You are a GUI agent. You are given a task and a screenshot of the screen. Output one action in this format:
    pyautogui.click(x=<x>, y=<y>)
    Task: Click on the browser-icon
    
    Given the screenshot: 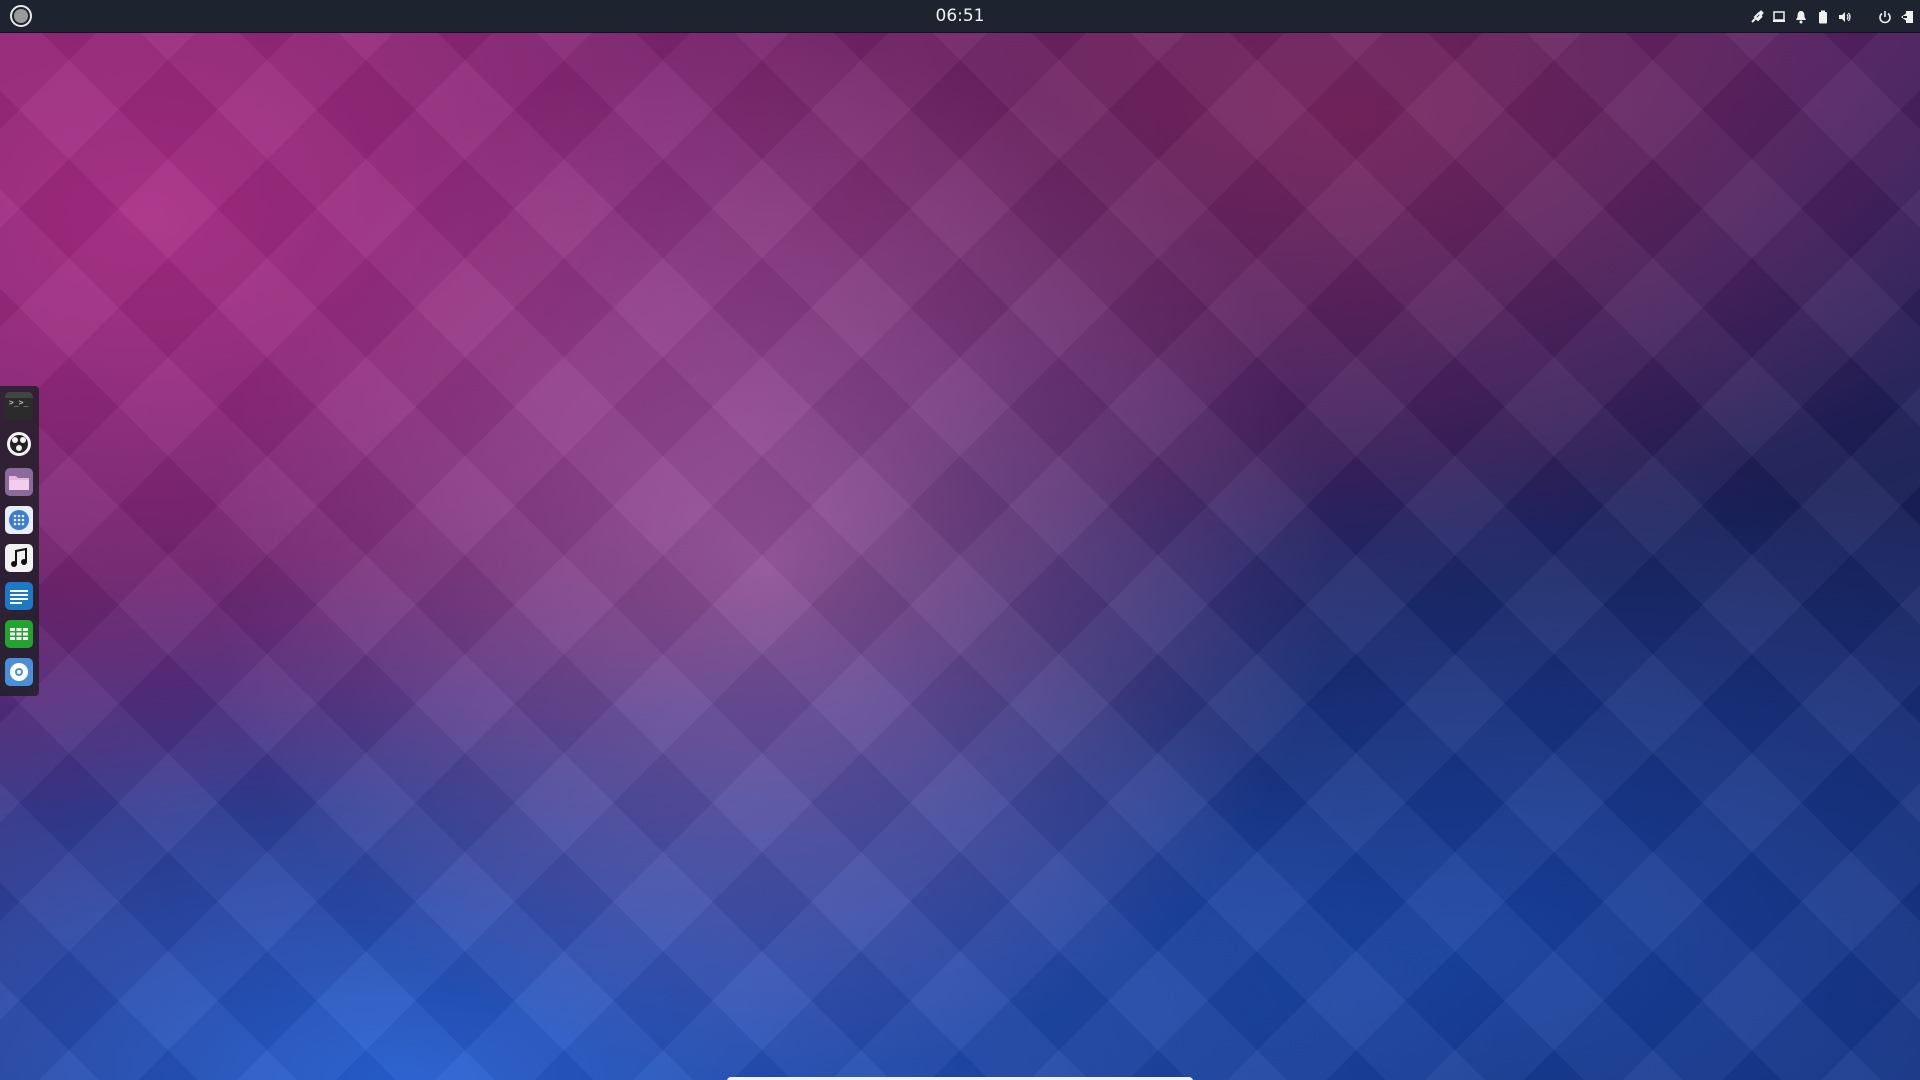 What is the action you would take?
    pyautogui.click(x=19, y=444)
    